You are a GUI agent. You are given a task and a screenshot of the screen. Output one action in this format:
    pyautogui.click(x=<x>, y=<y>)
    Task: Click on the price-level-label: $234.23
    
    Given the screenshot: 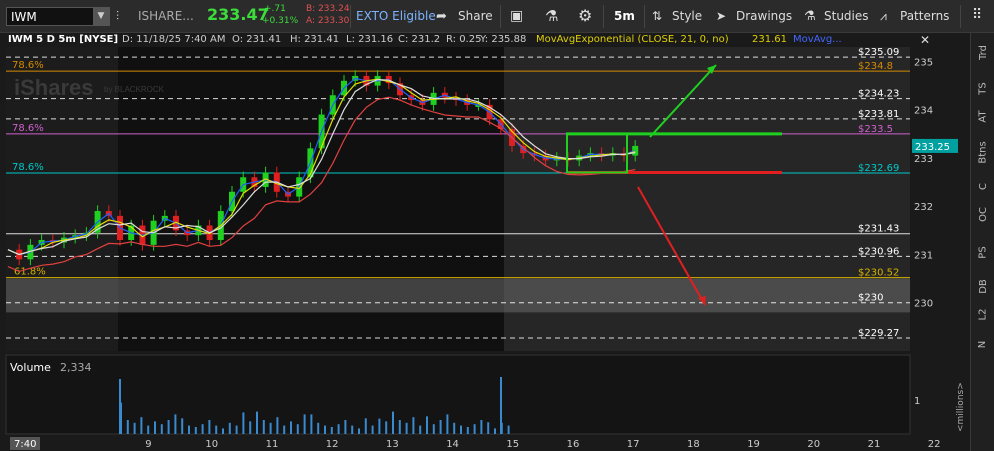 What is the action you would take?
    pyautogui.click(x=878, y=94)
    